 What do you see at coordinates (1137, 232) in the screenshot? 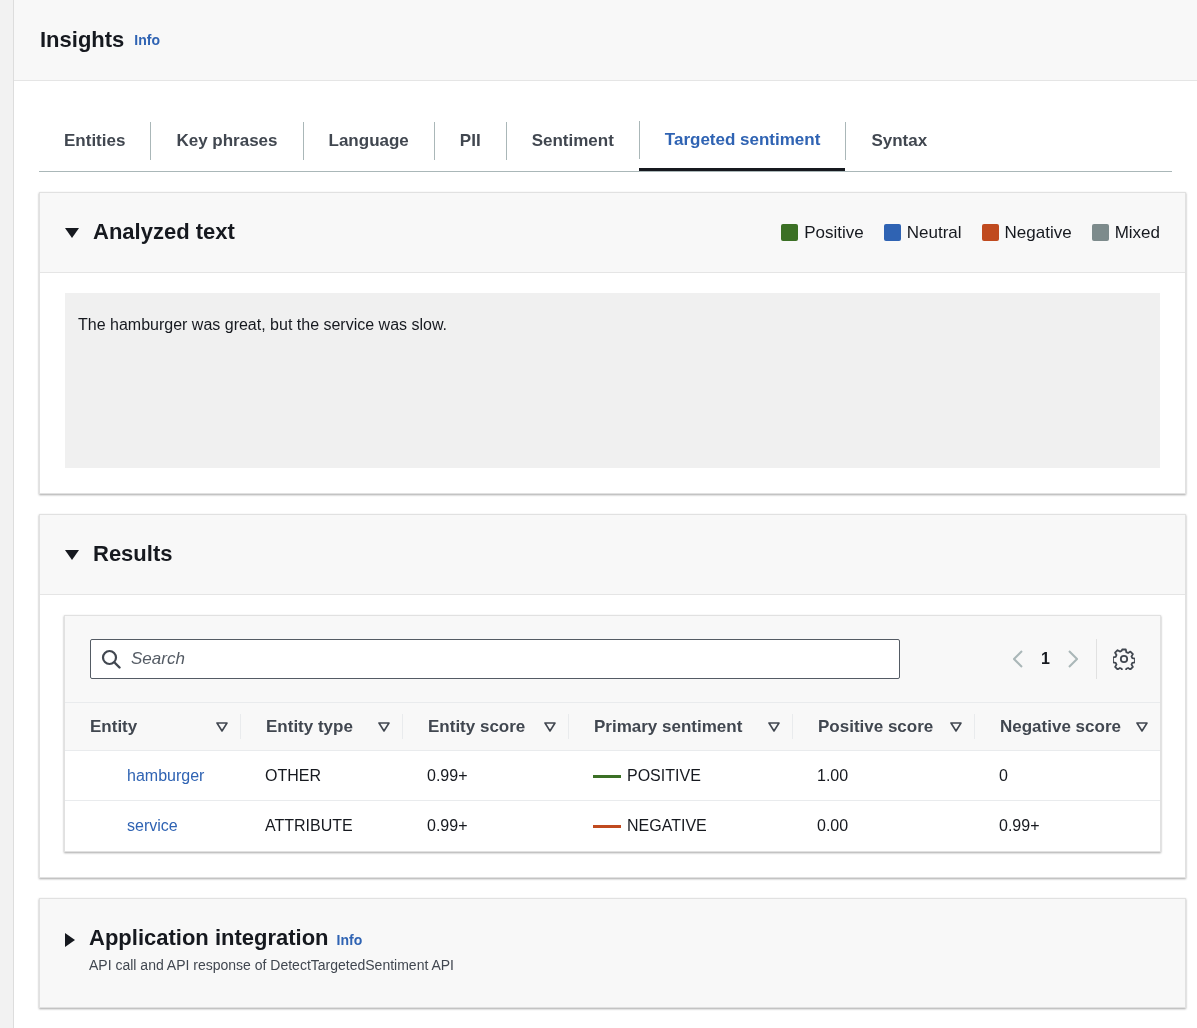
I see `legend-label: Mixed` at bounding box center [1137, 232].